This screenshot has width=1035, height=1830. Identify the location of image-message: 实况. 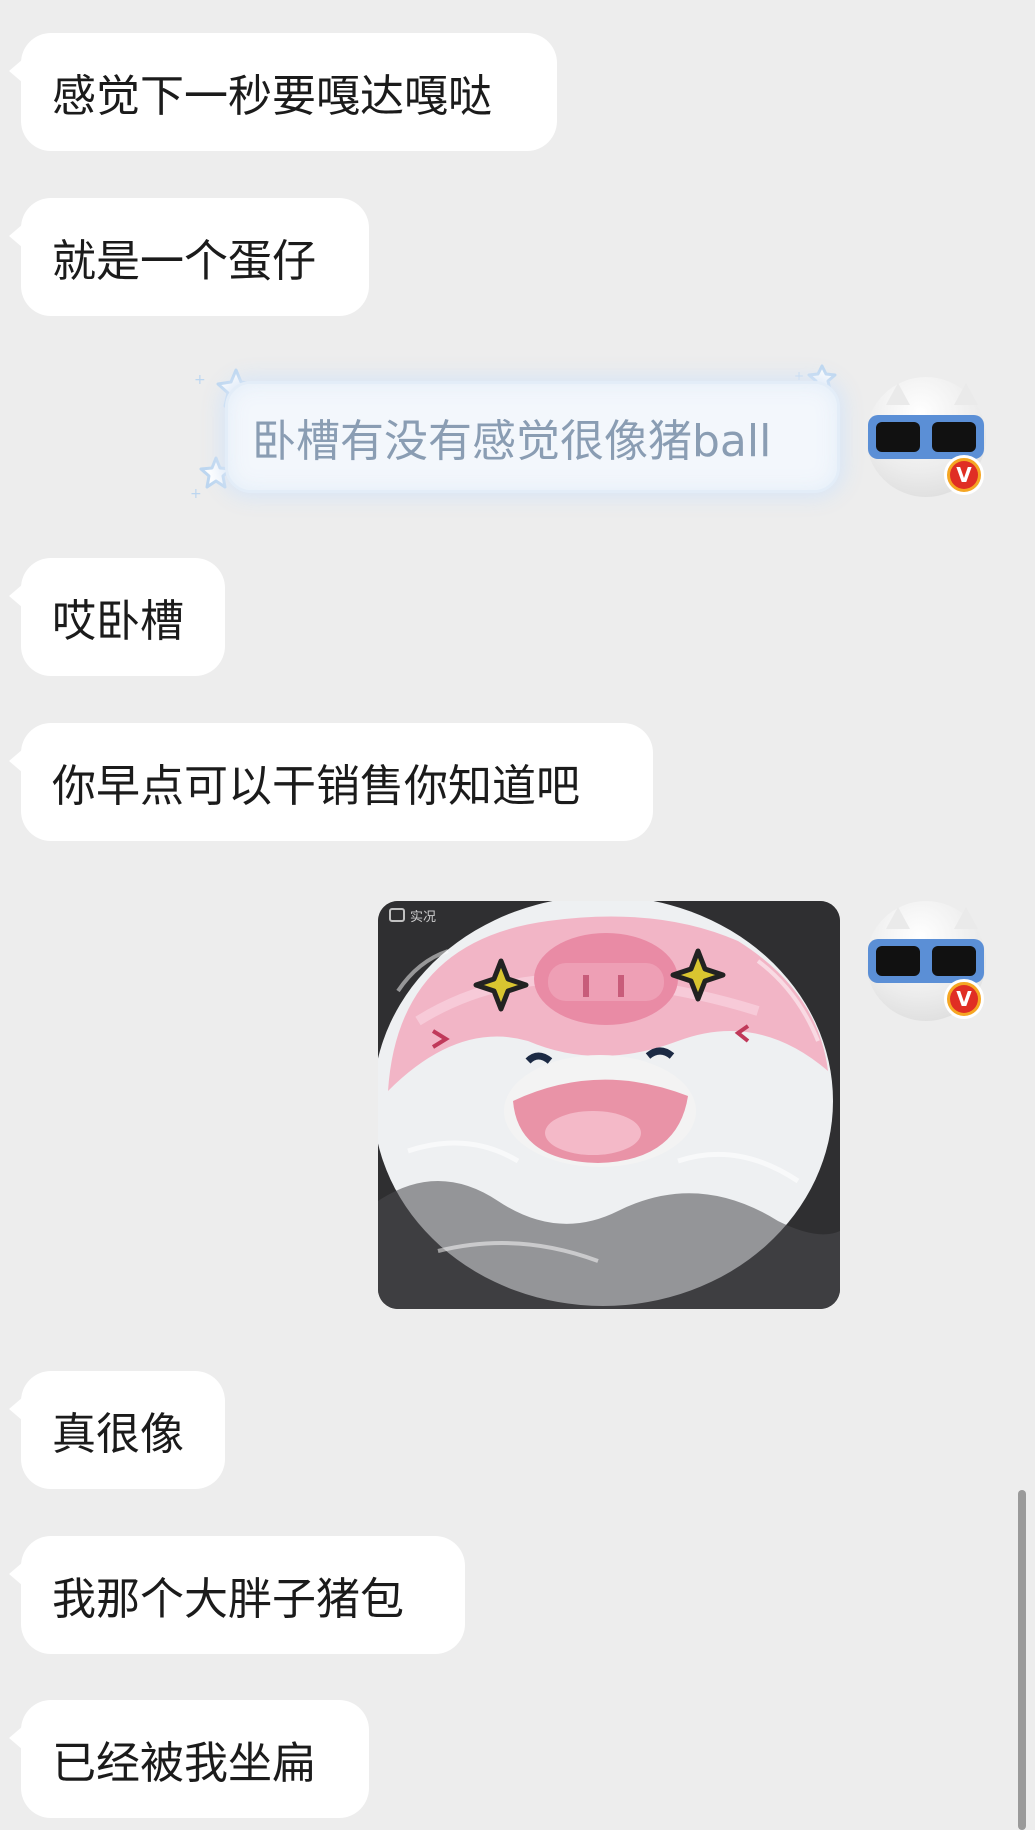
(609, 1105).